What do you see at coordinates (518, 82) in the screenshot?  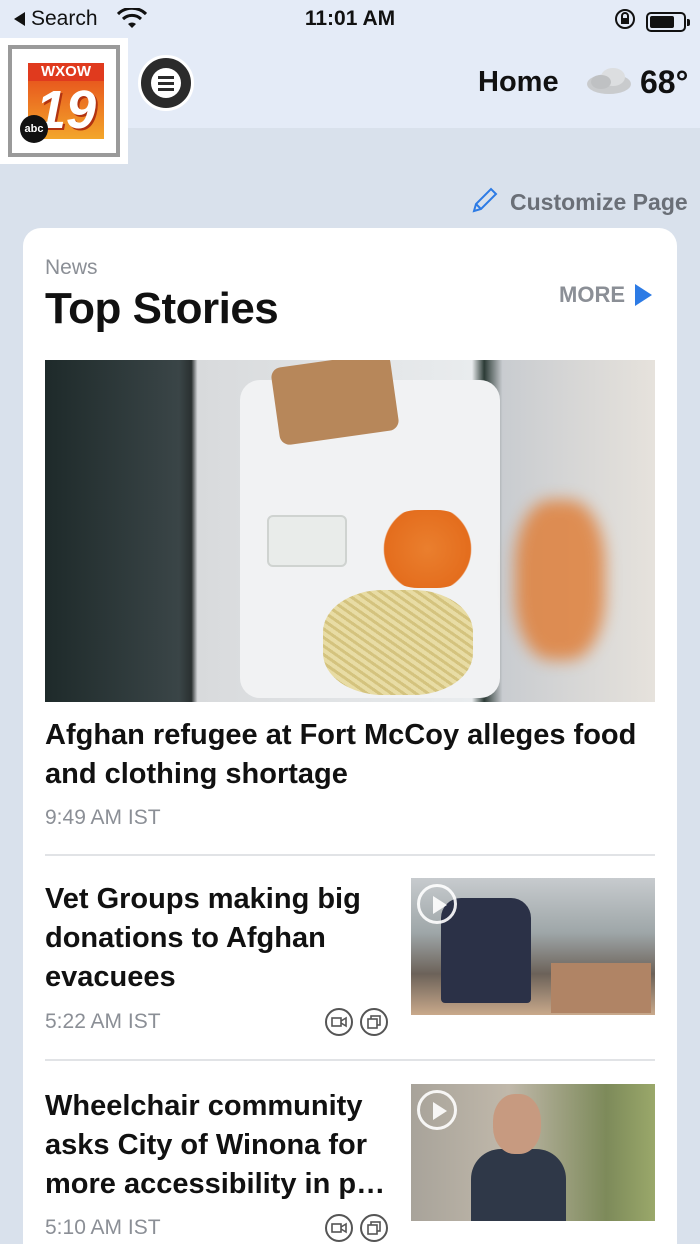 I see `nav-home-label: Home` at bounding box center [518, 82].